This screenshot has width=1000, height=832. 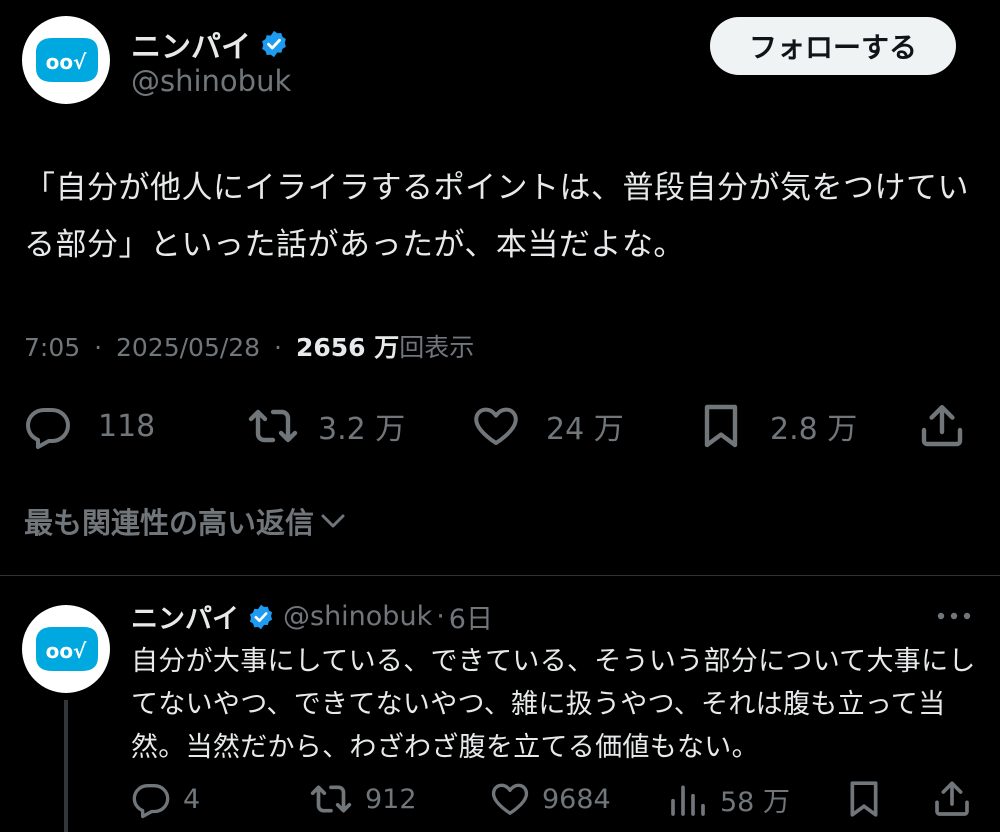 I want to click on reply-views-count: 58 万, so click(x=755, y=802).